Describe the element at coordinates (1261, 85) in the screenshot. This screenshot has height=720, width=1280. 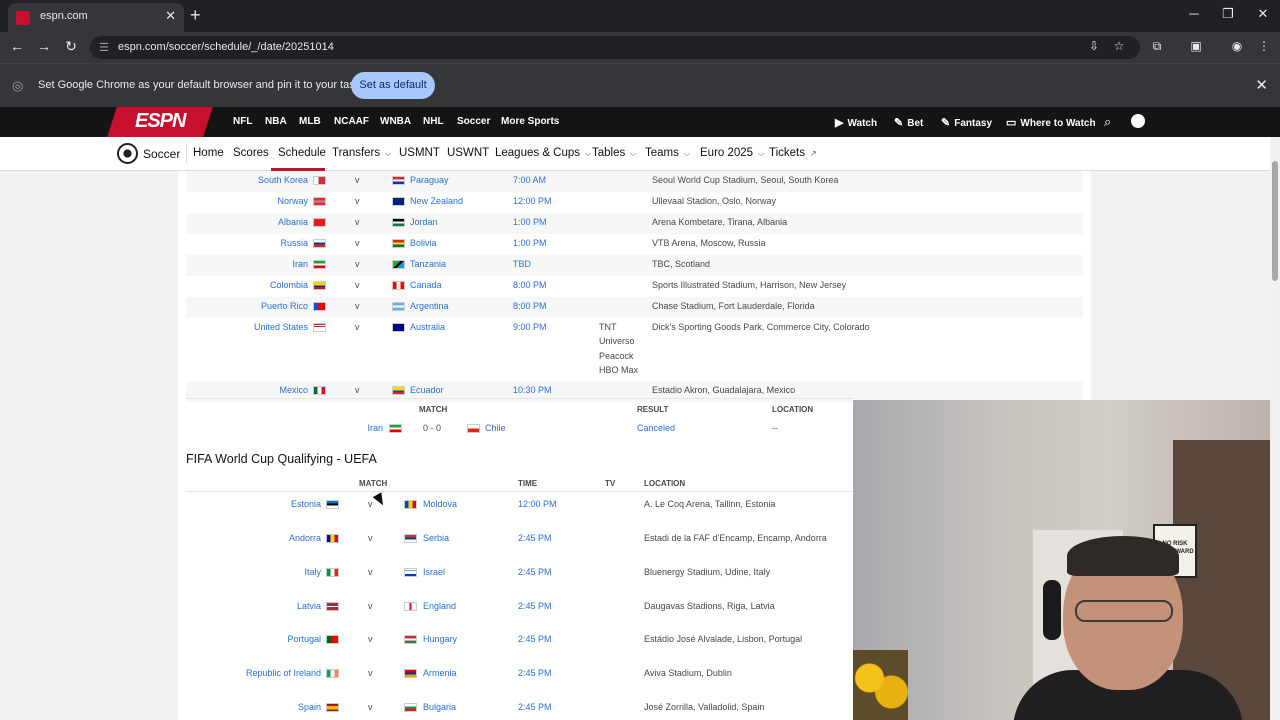
I see `infobar-close-icon: ✕` at that location.